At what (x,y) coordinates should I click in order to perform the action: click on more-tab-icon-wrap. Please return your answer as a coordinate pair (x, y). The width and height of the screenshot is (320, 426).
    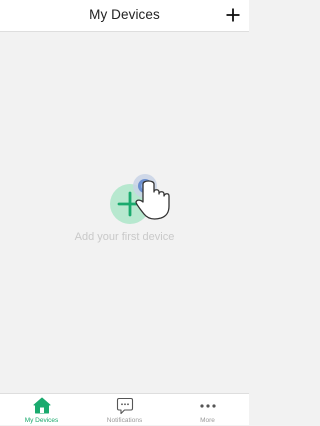
    Looking at the image, I should click on (207, 406).